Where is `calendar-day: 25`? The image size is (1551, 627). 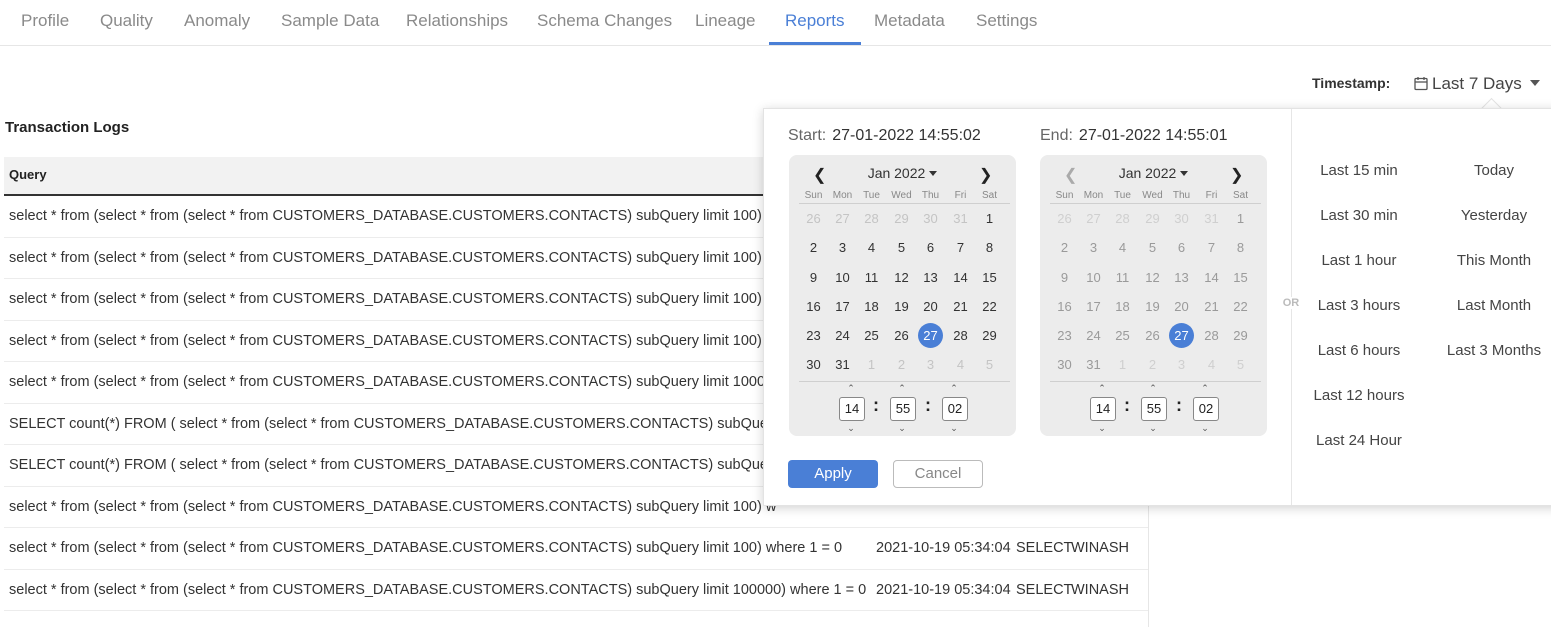
calendar-day: 25 is located at coordinates (871, 336).